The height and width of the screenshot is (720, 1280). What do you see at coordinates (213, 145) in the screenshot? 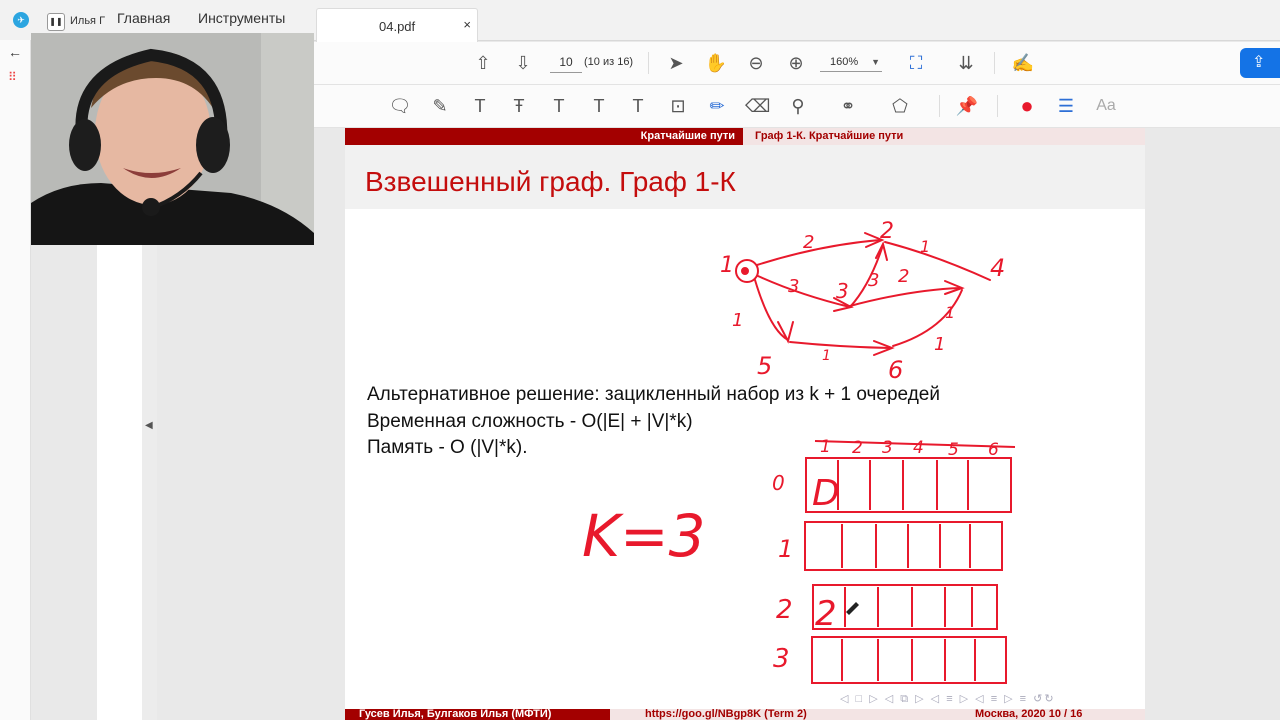
I see `headset-ear-right` at bounding box center [213, 145].